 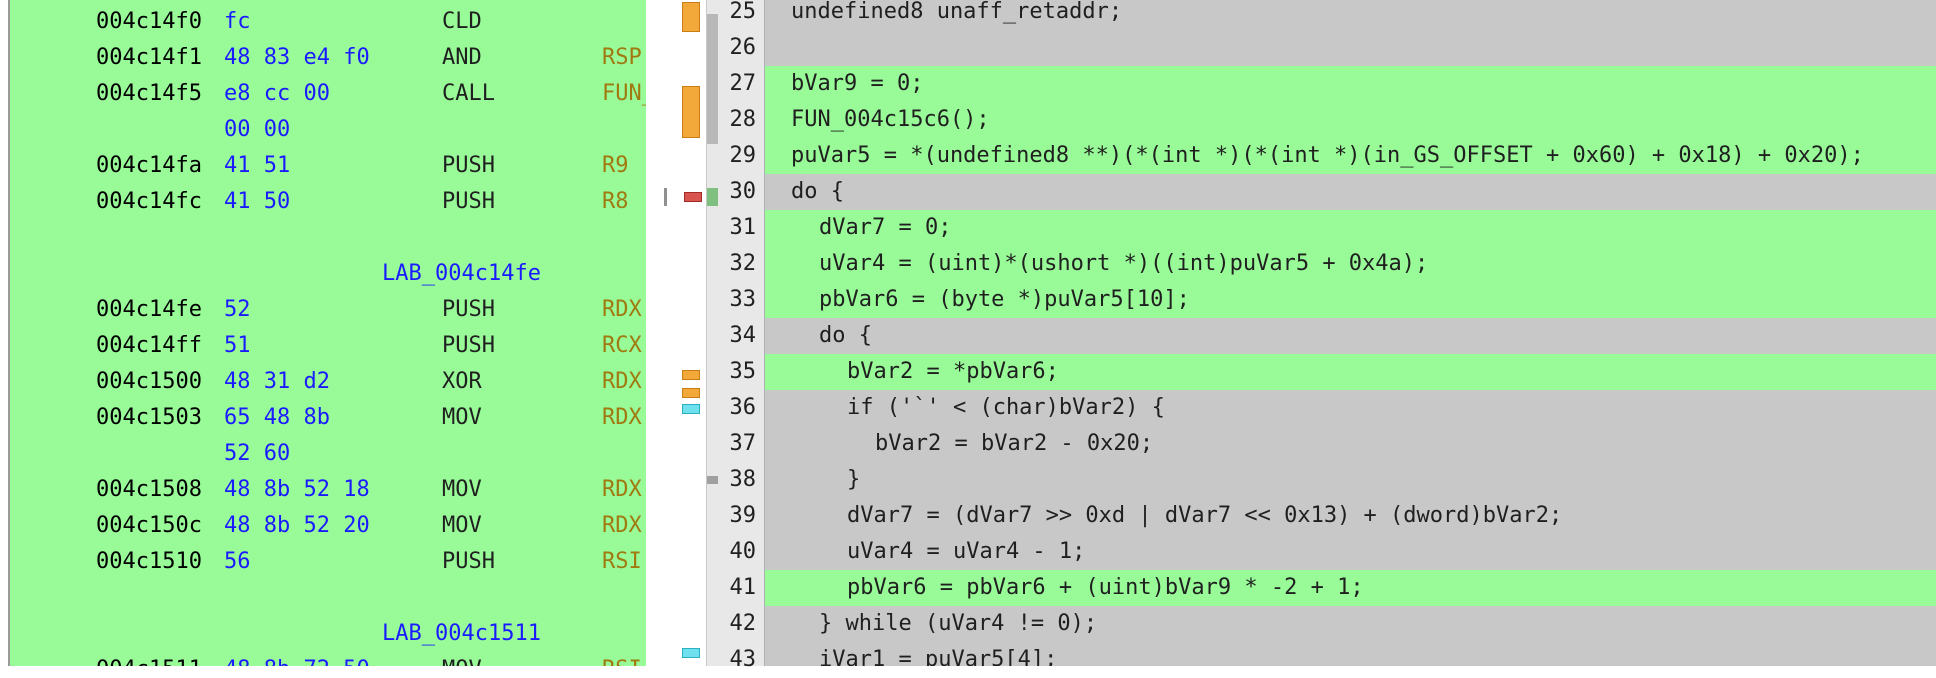 I want to click on code-line-highlighted: pbVar6 = (byte *)puVar5[10];, so click(x=1350, y=300).